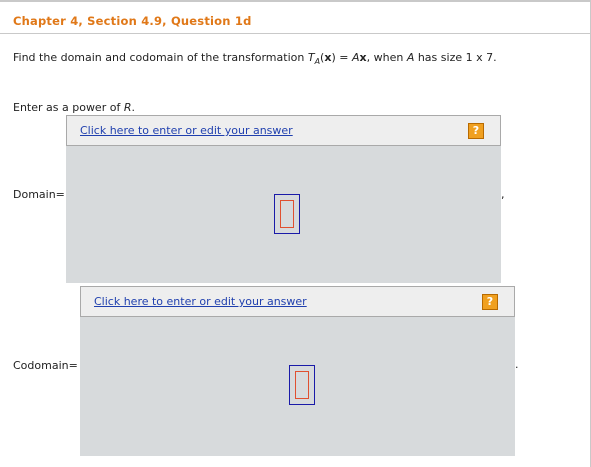 The height and width of the screenshot is (467, 591). Describe the element at coordinates (363, 57) in the screenshot. I see `symbol-x-2: x` at that location.